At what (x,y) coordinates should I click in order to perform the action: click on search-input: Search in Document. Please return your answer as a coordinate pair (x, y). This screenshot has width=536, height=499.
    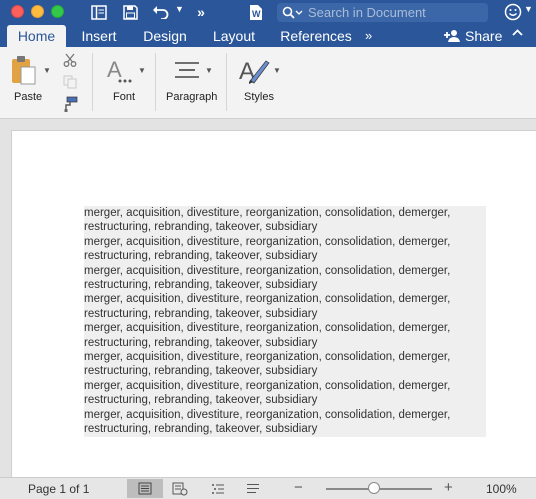
    Looking at the image, I should click on (382, 12).